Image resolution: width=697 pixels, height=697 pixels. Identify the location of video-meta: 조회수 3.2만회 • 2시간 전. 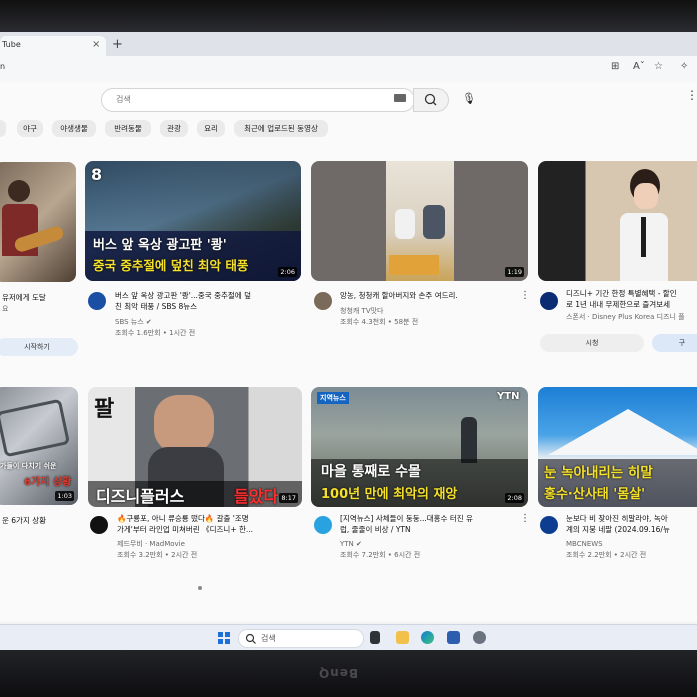
(157, 555).